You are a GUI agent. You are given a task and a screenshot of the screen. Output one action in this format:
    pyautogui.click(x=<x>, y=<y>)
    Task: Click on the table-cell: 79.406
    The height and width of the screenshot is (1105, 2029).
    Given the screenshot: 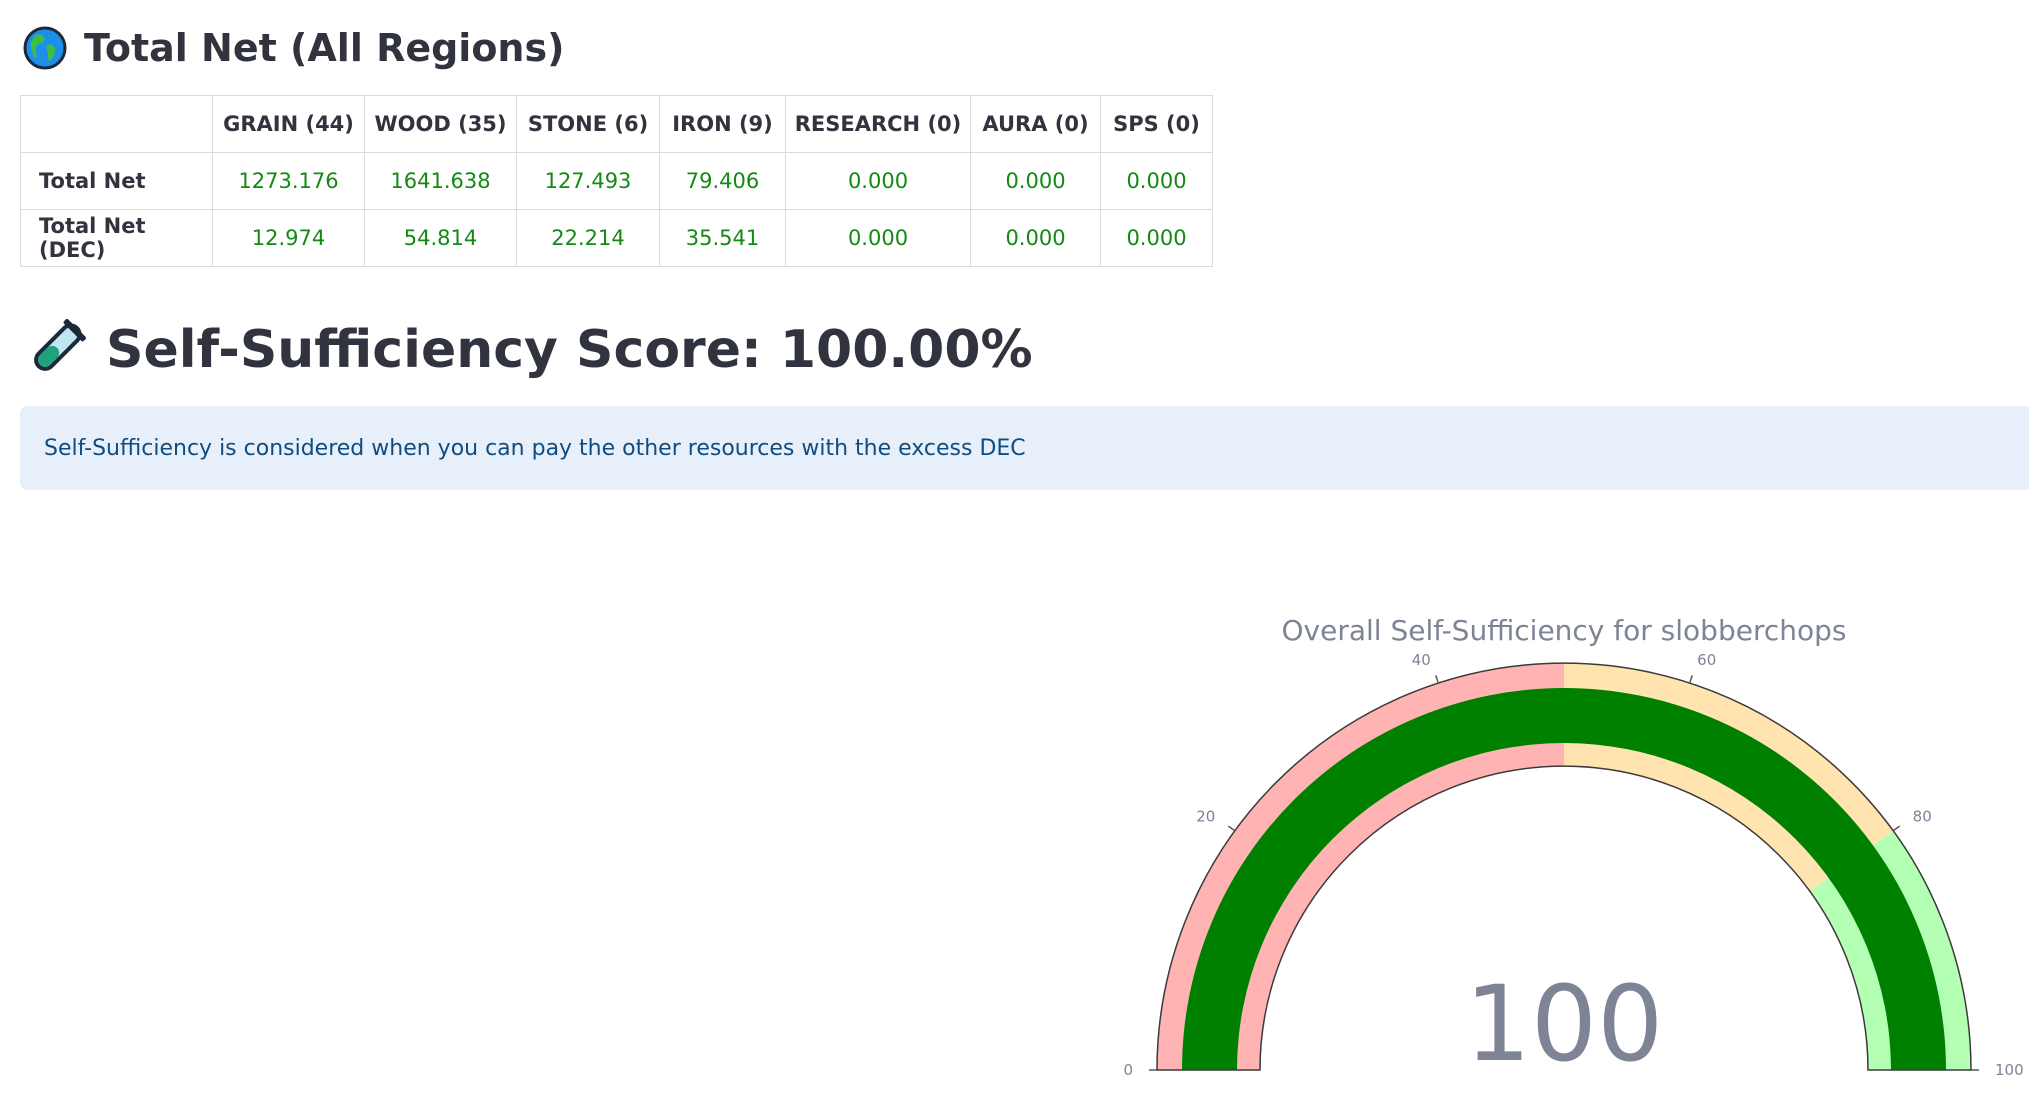 What is the action you would take?
    pyautogui.click(x=722, y=181)
    